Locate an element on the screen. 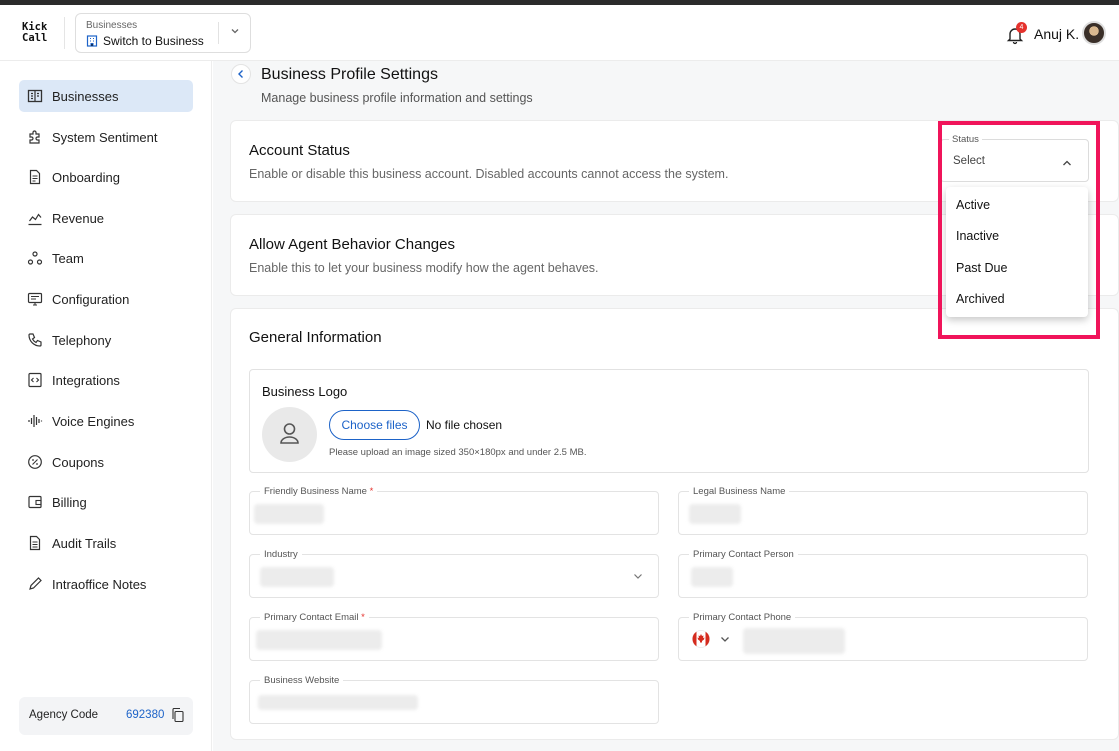 The image size is (1119, 751). primary-contact-email-field: Primary Contact Email * is located at coordinates (454, 636).